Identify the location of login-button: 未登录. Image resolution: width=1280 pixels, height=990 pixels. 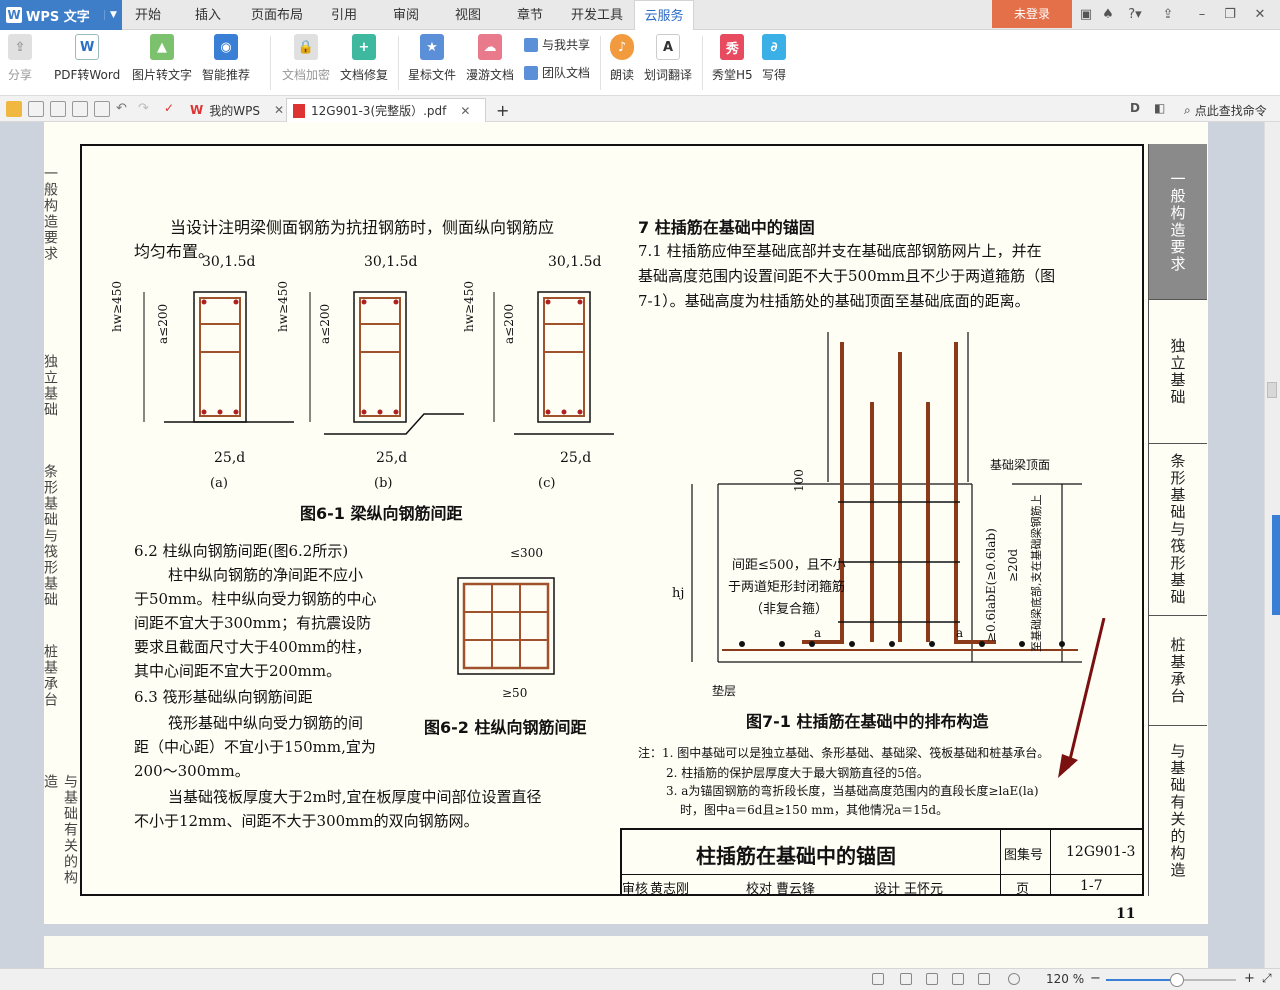
(1032, 14).